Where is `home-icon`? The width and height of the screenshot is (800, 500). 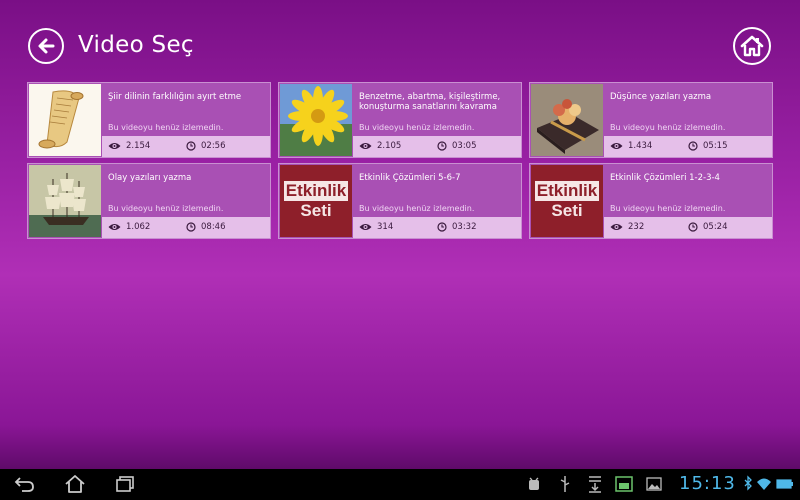
home-icon is located at coordinates (752, 46).